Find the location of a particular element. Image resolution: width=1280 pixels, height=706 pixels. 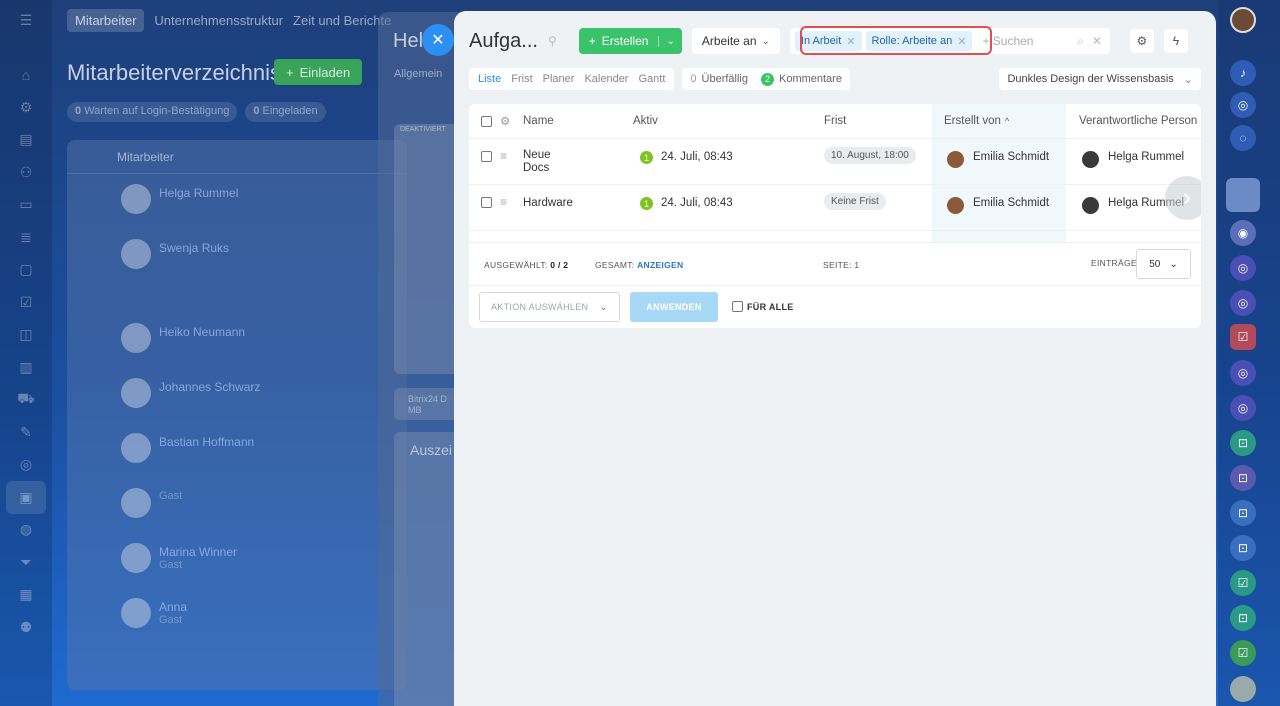

nav-employees: Mitarbeiter is located at coordinates (106, 20).